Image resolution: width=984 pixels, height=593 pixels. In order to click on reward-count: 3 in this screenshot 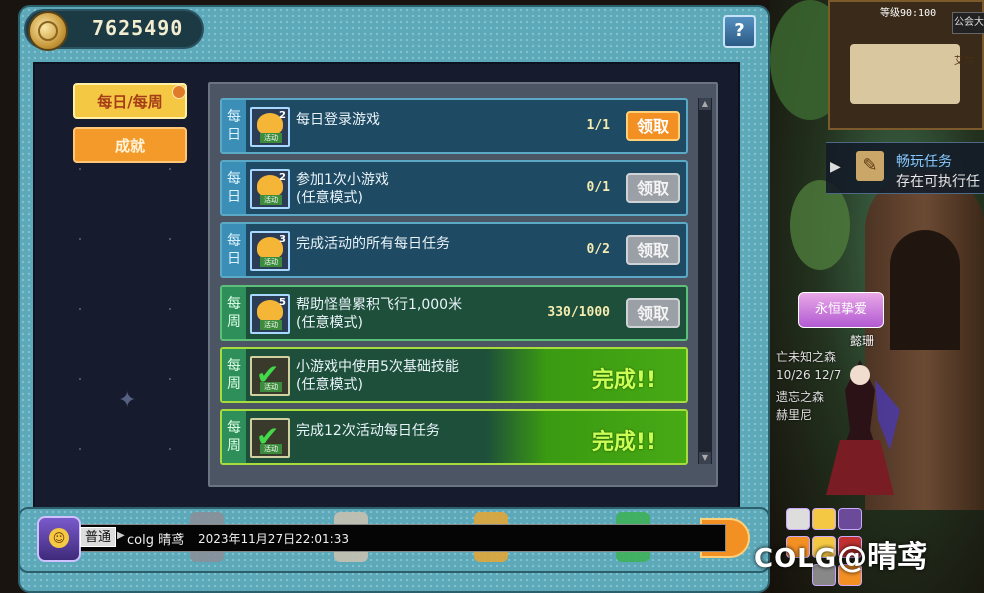, I will do `click(282, 239)`.